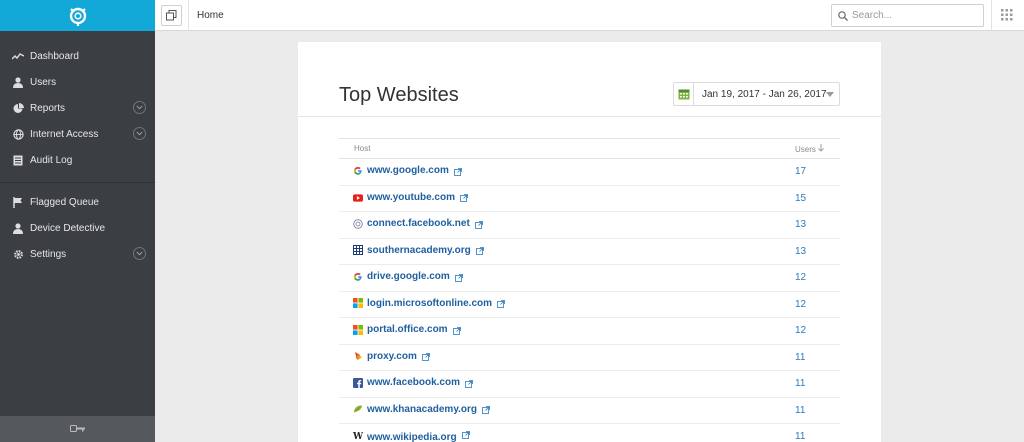  What do you see at coordinates (1007, 15) in the screenshot?
I see `apps-grid-icon` at bounding box center [1007, 15].